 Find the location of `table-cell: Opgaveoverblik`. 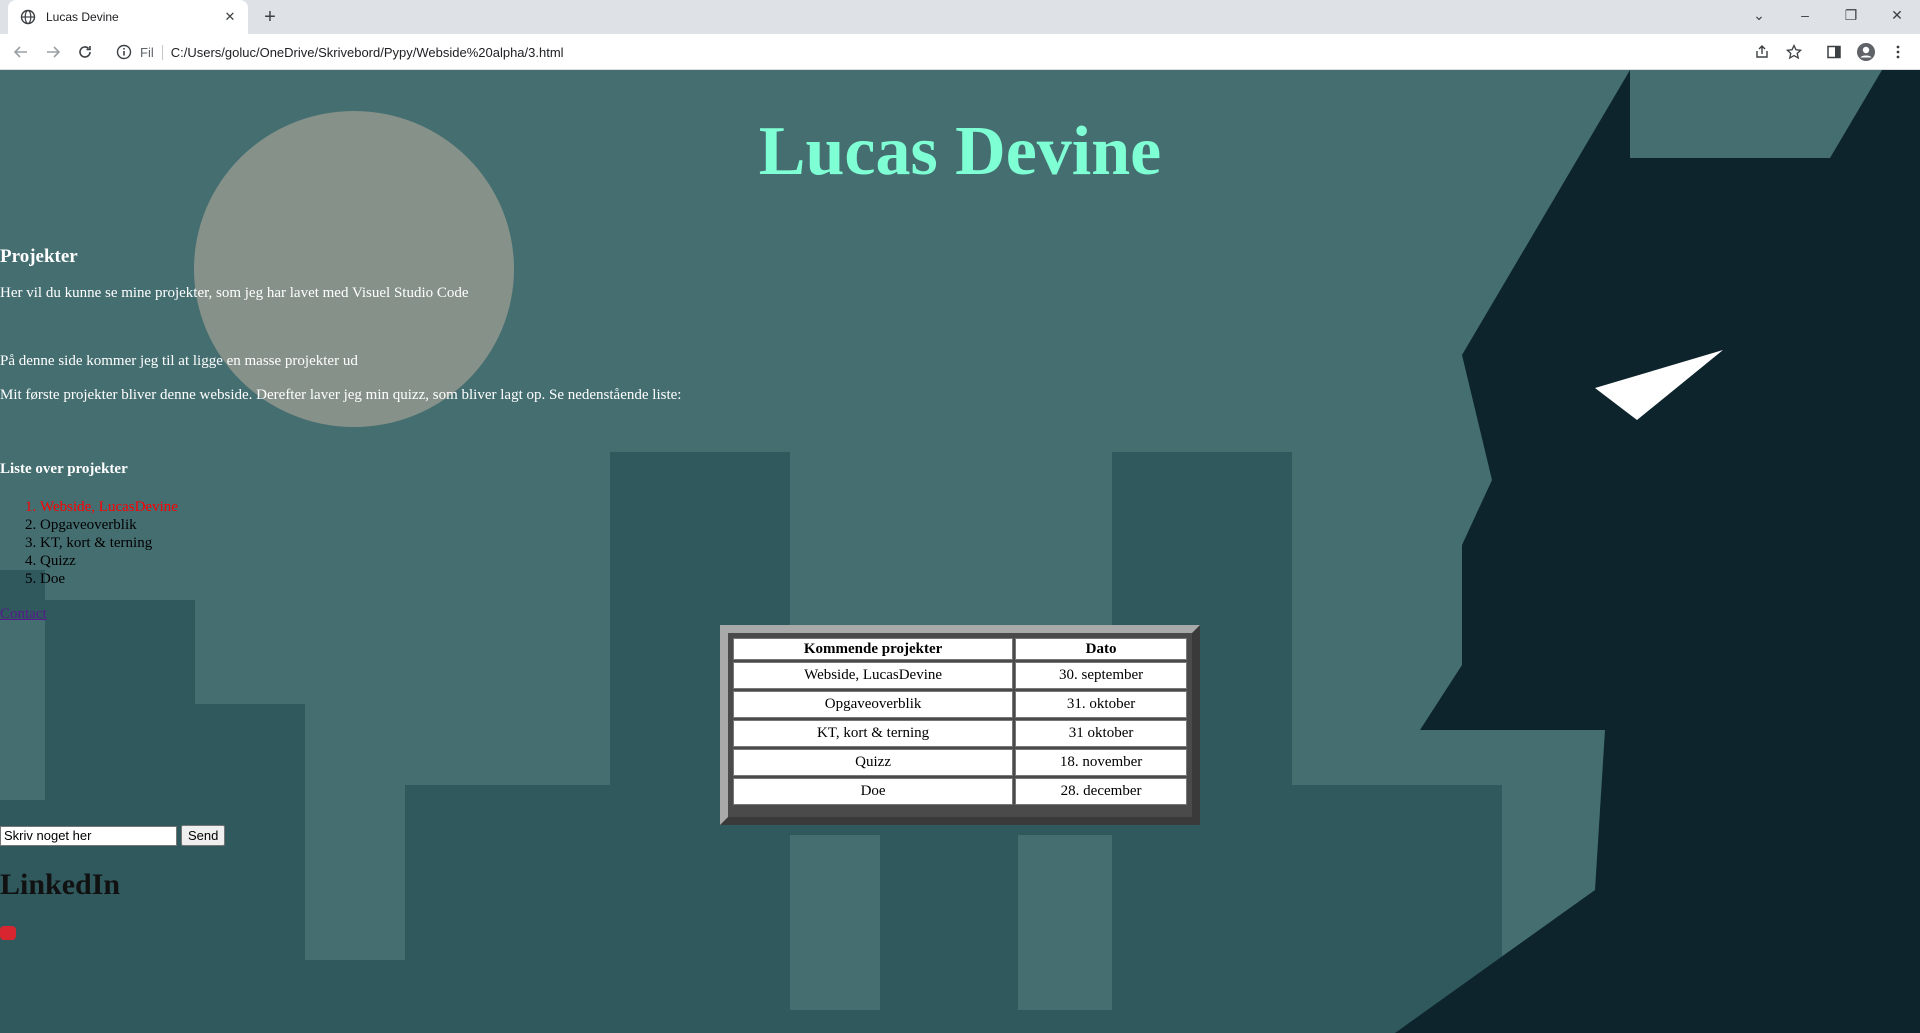

table-cell: Opgaveoverblik is located at coordinates (873, 704).